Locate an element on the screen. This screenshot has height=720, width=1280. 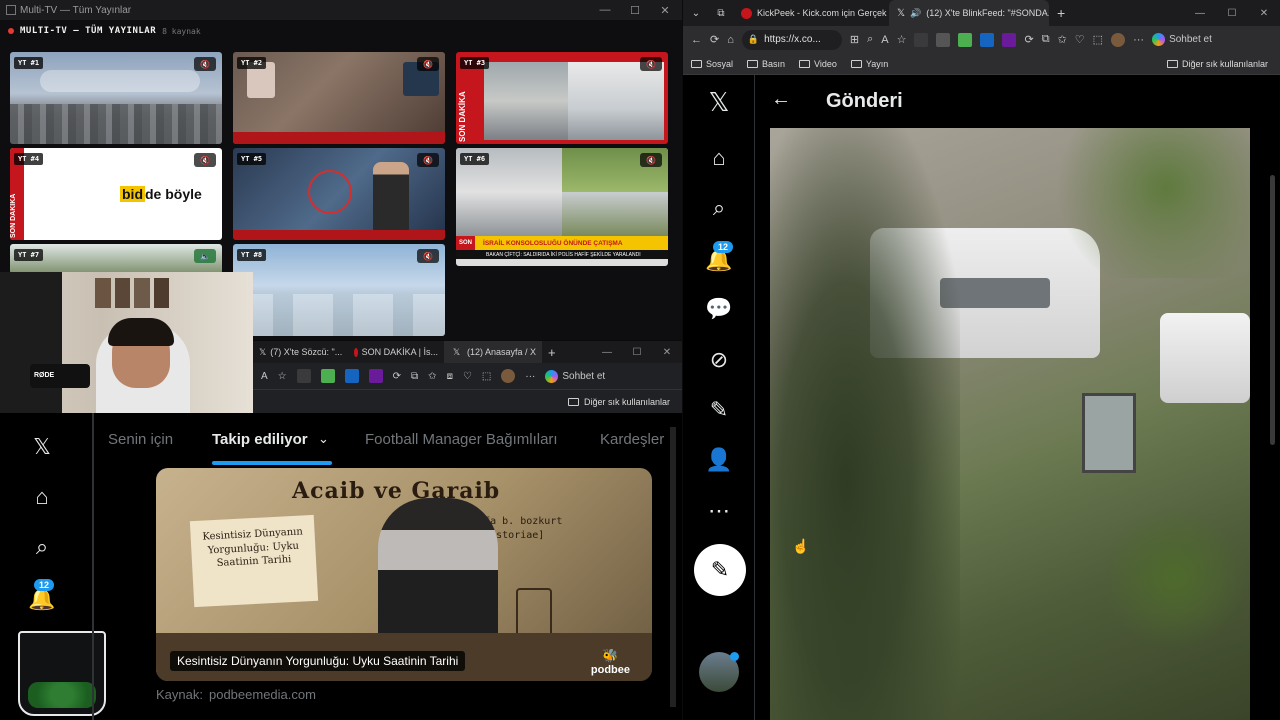
lists-icon: ✎ is located at coordinates (719, 410).